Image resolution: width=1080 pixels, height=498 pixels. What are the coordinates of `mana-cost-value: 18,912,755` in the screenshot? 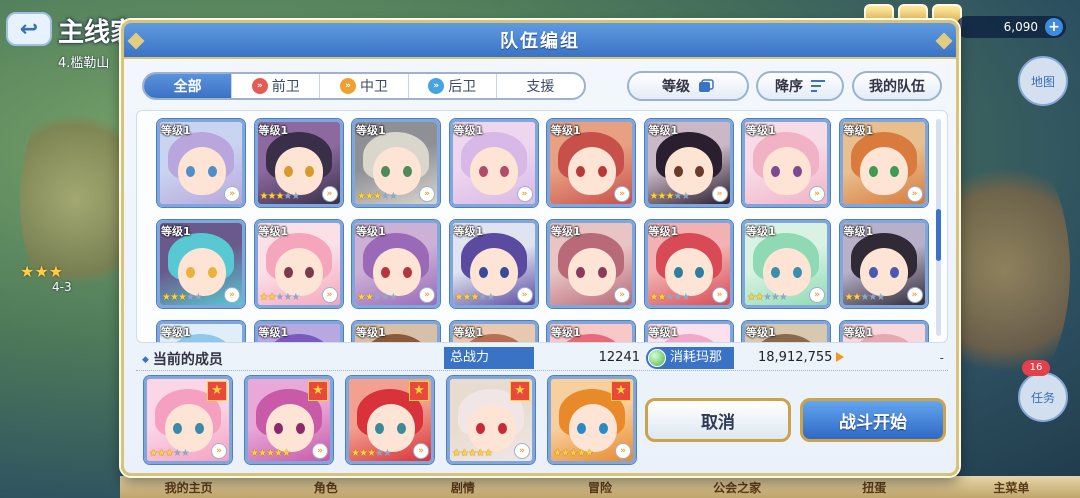 It's located at (795, 357).